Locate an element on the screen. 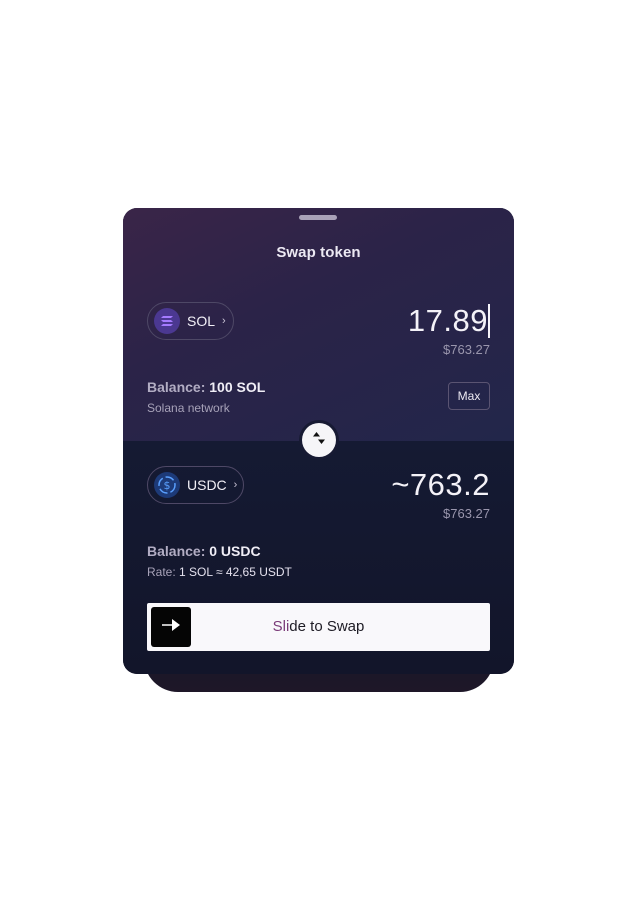  from-balance-value: 100 SOL is located at coordinates (237, 387).